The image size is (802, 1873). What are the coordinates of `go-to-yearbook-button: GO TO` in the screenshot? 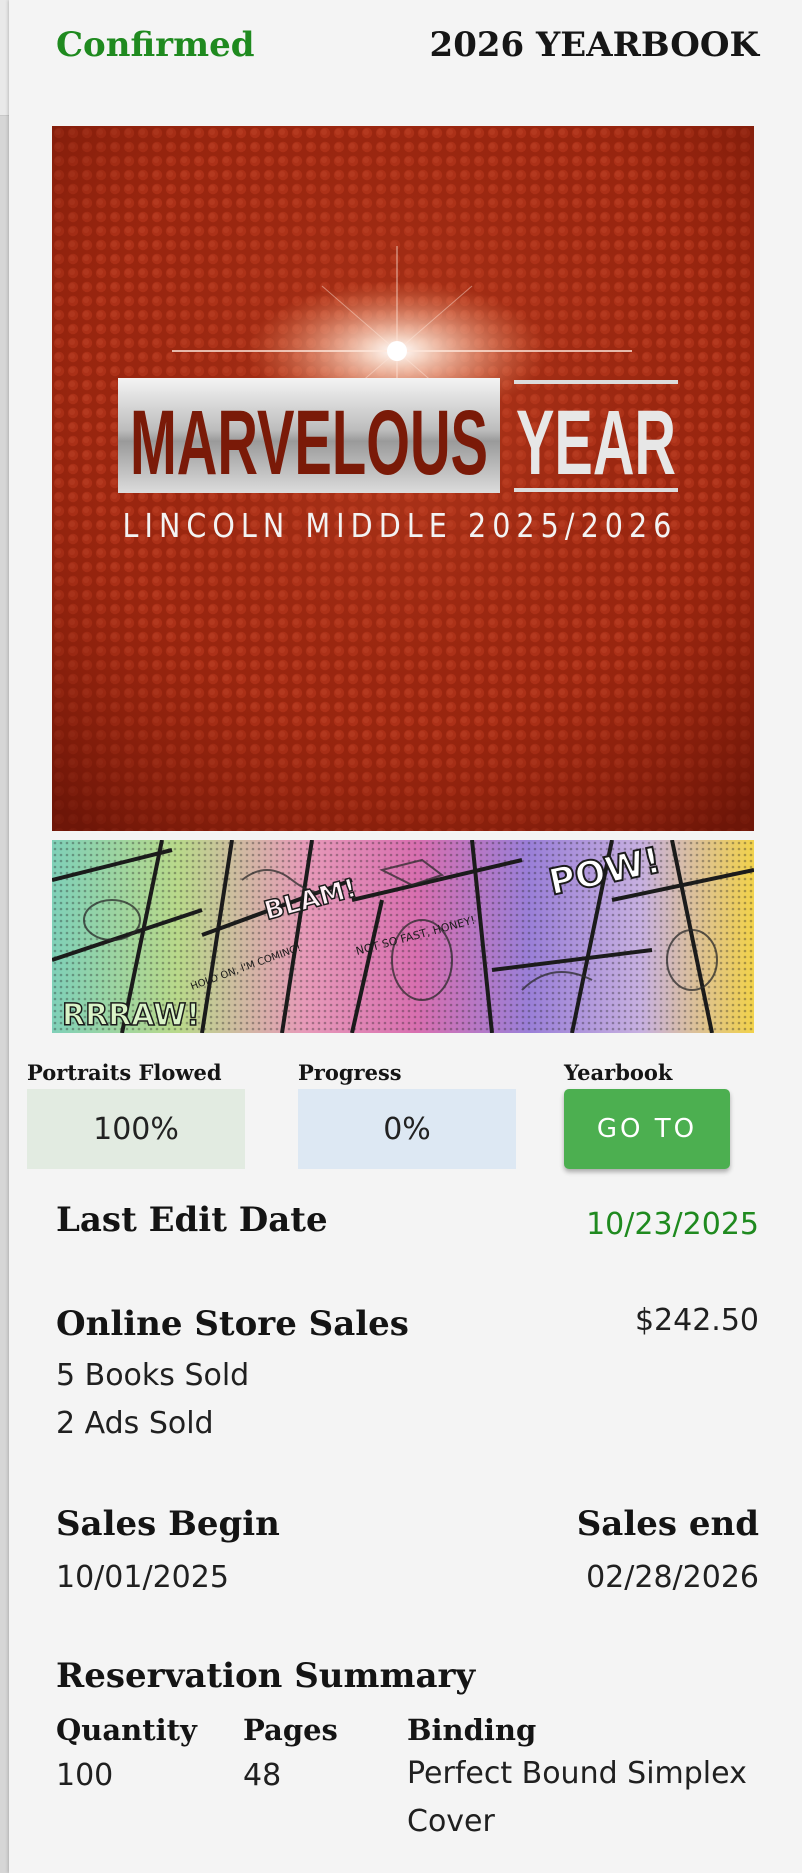 It's located at (647, 1129).